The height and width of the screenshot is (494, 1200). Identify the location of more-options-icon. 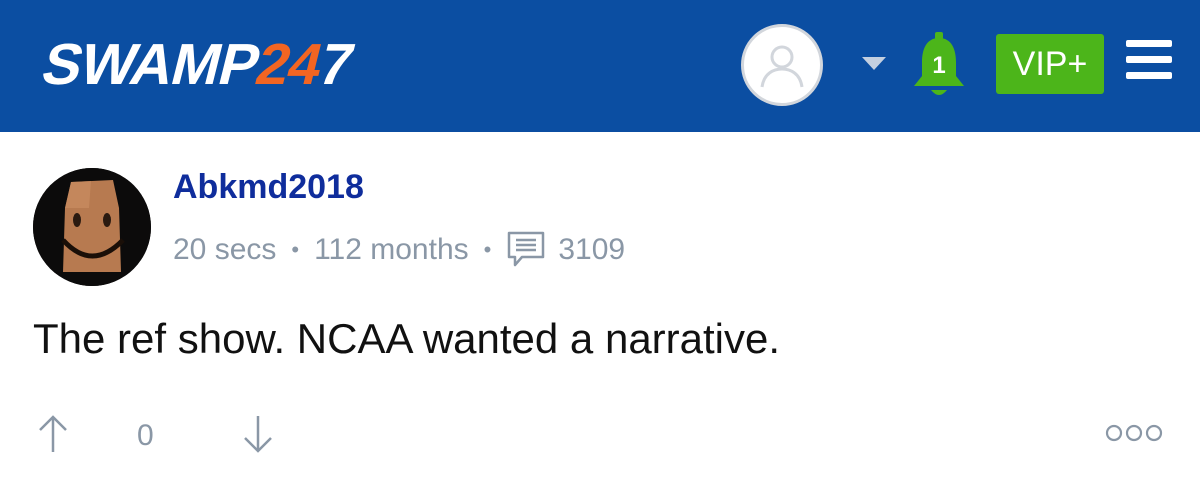
(1134, 433).